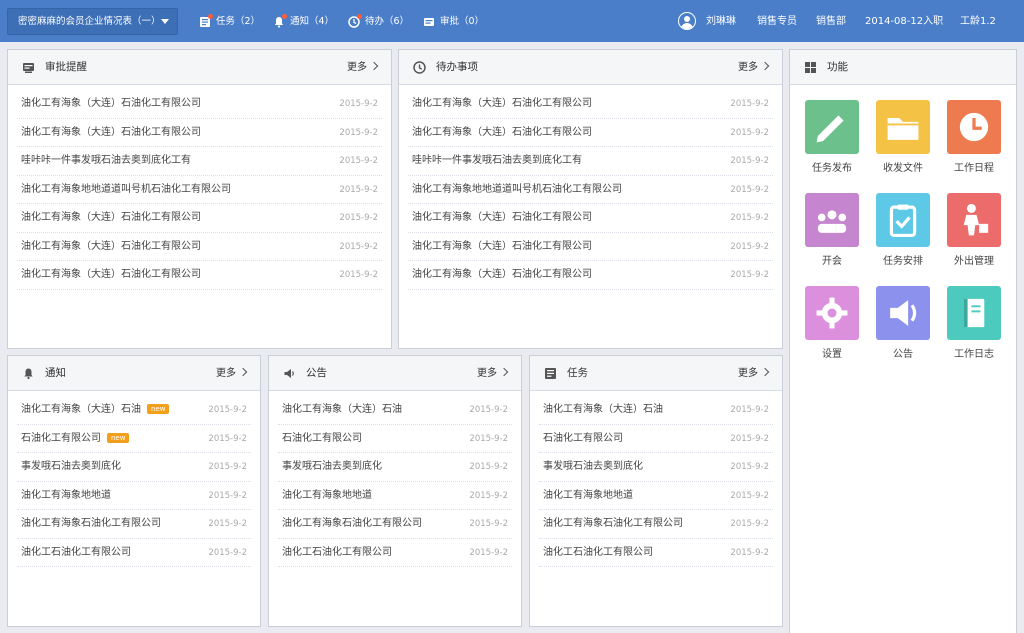  What do you see at coordinates (453, 22) in the screenshot?
I see `nav-approval: 审批（0）` at bounding box center [453, 22].